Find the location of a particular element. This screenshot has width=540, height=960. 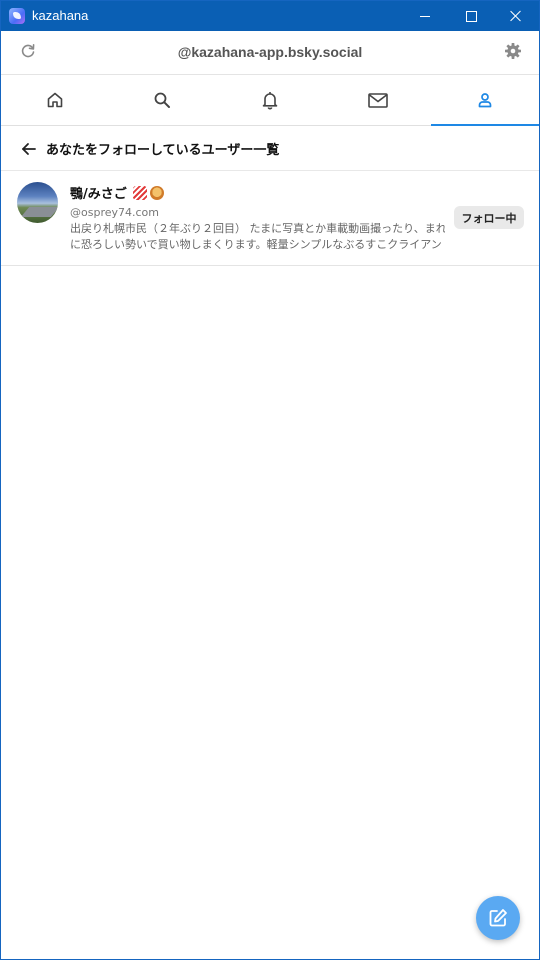

tab-bar is located at coordinates (270, 100).